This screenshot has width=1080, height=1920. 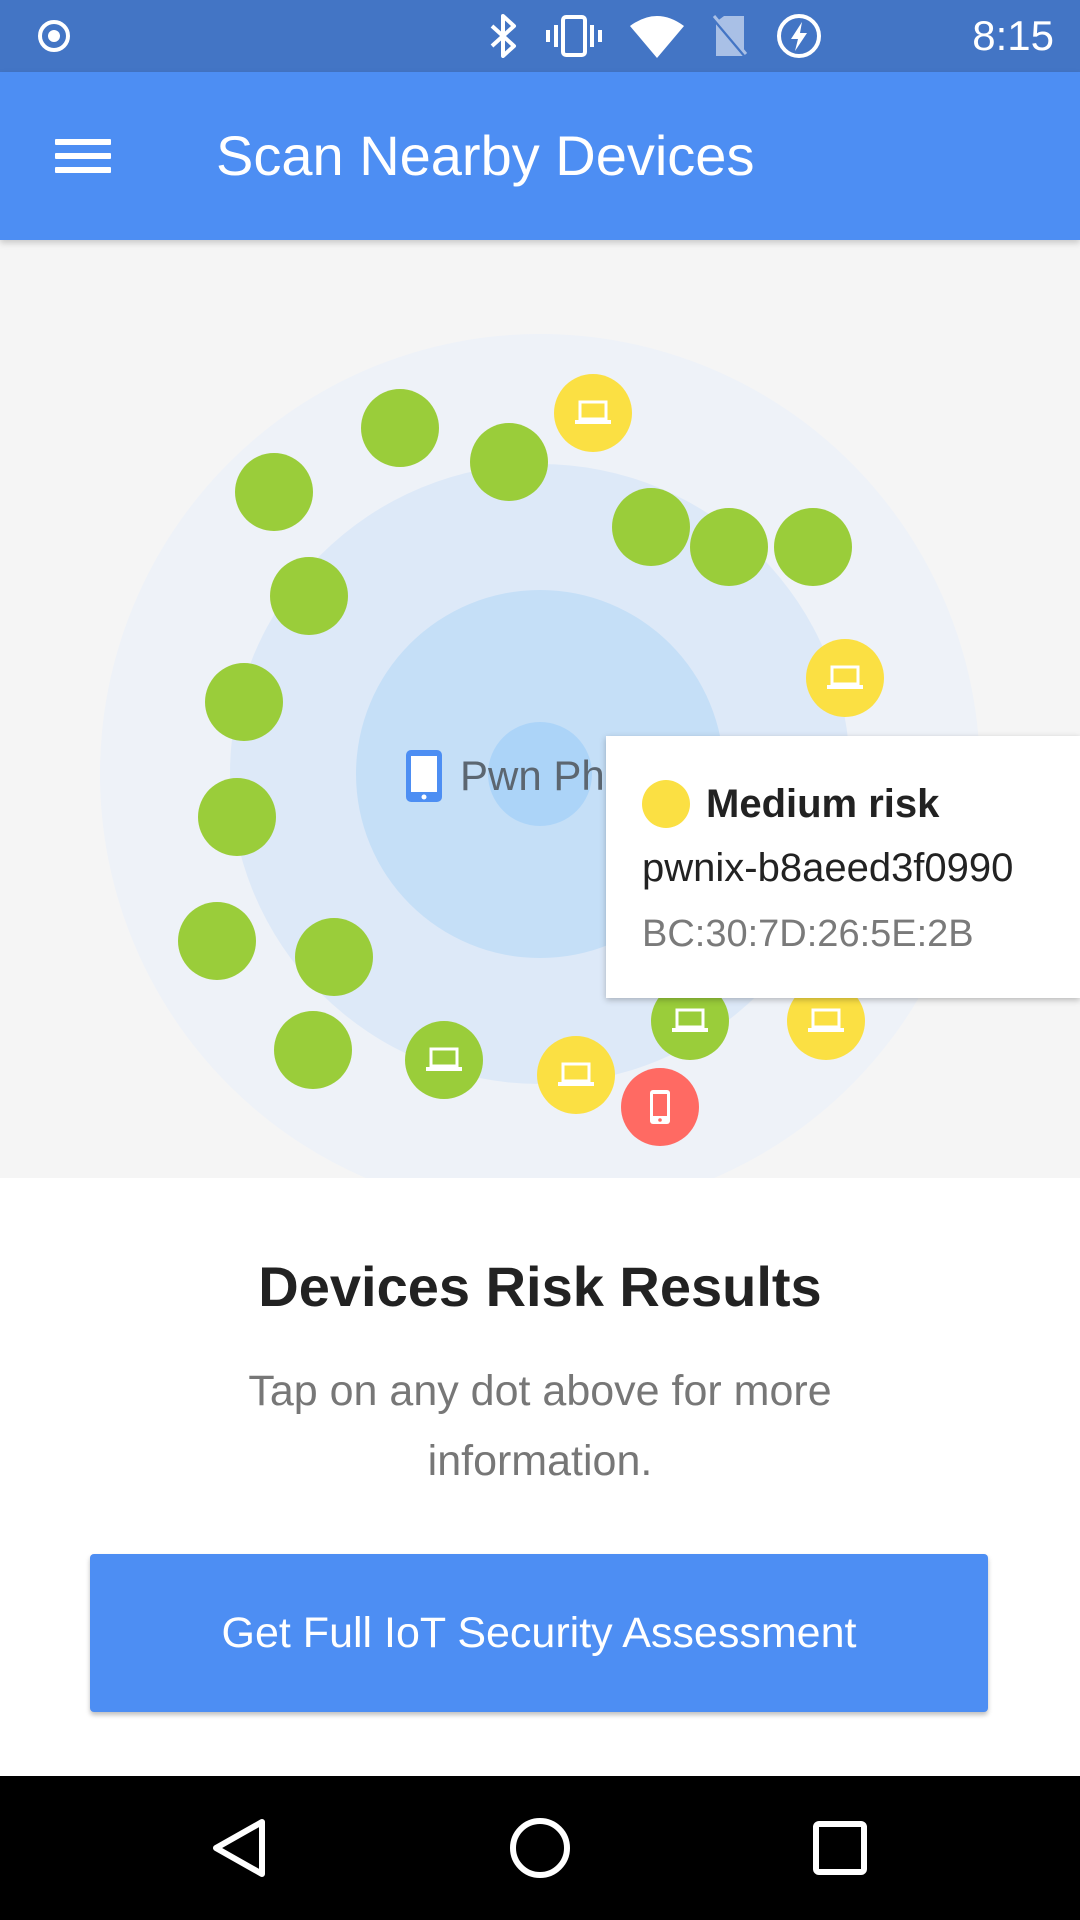 What do you see at coordinates (808, 934) in the screenshot?
I see `device-mac-address: BC:30:7D:26:5E:2B` at bounding box center [808, 934].